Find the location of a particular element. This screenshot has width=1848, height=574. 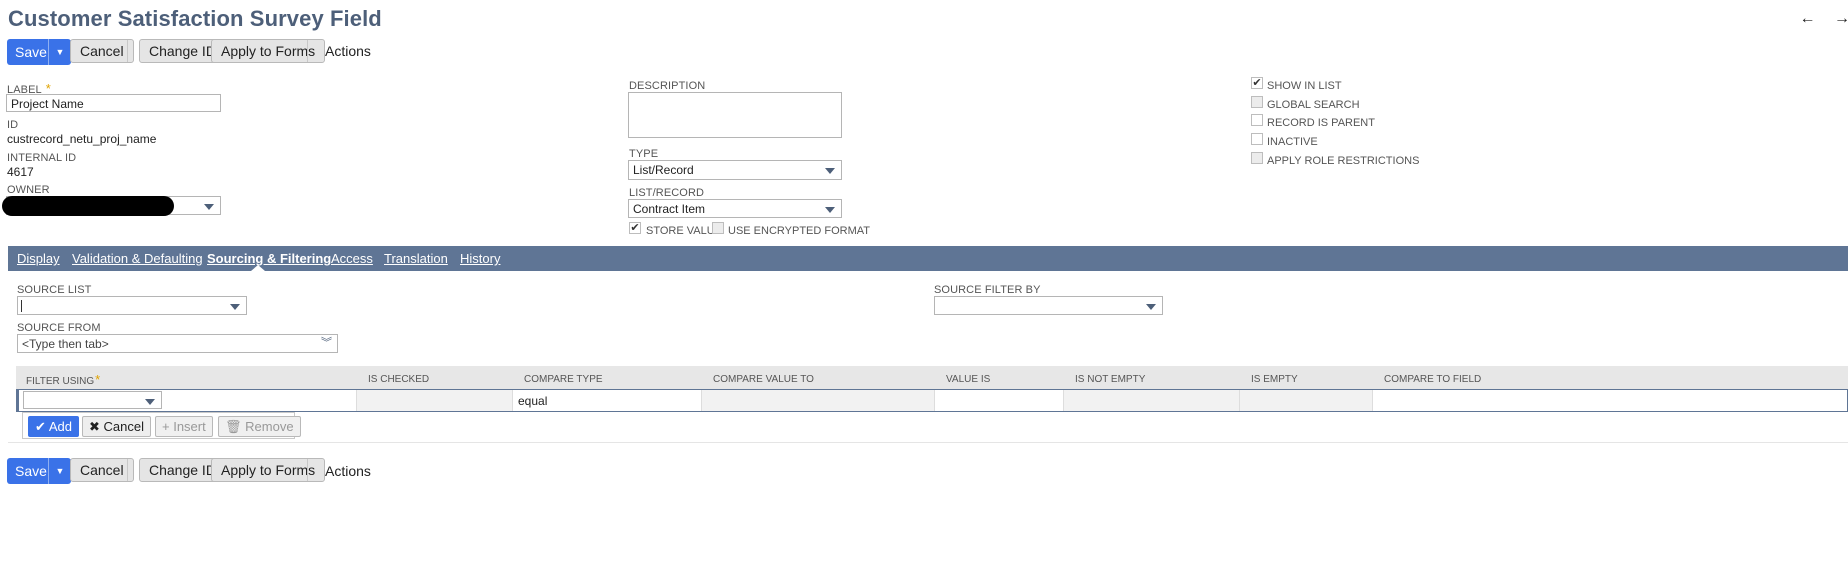

required-marker: * is located at coordinates (98, 379).